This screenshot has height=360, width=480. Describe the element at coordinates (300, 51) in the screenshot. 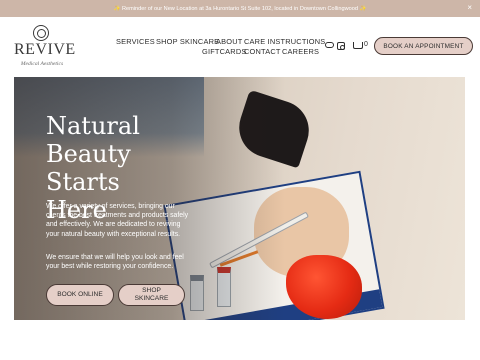

I see `nav-item-careers: CAREERS` at that location.